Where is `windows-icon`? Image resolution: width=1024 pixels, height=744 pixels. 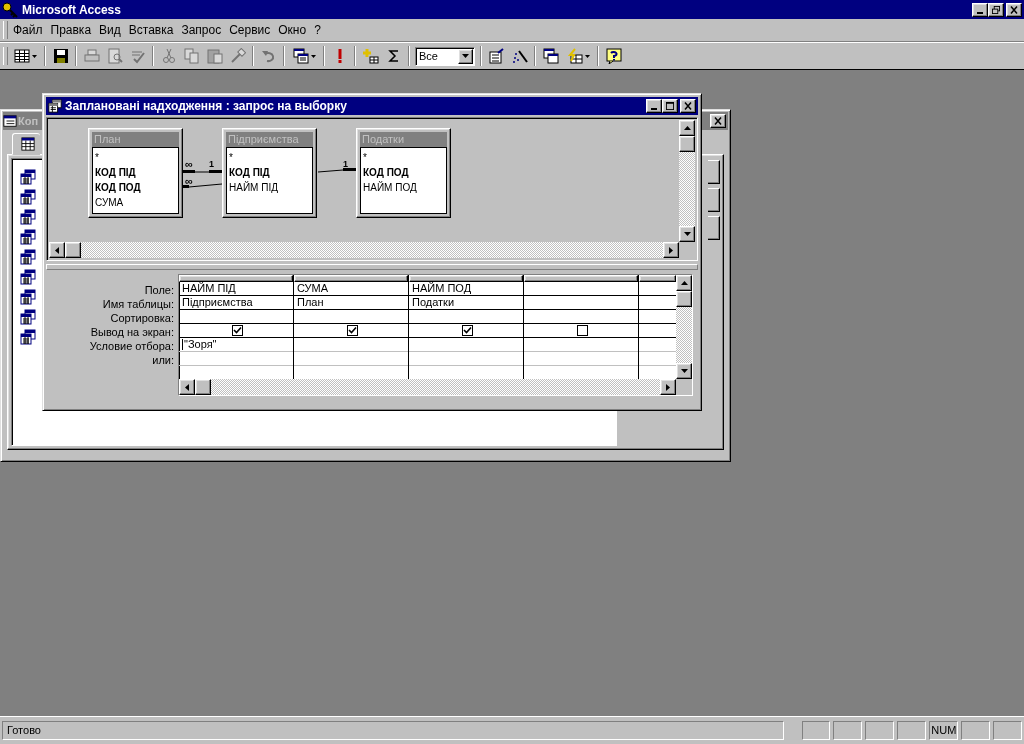
windows-icon is located at coordinates (550, 56).